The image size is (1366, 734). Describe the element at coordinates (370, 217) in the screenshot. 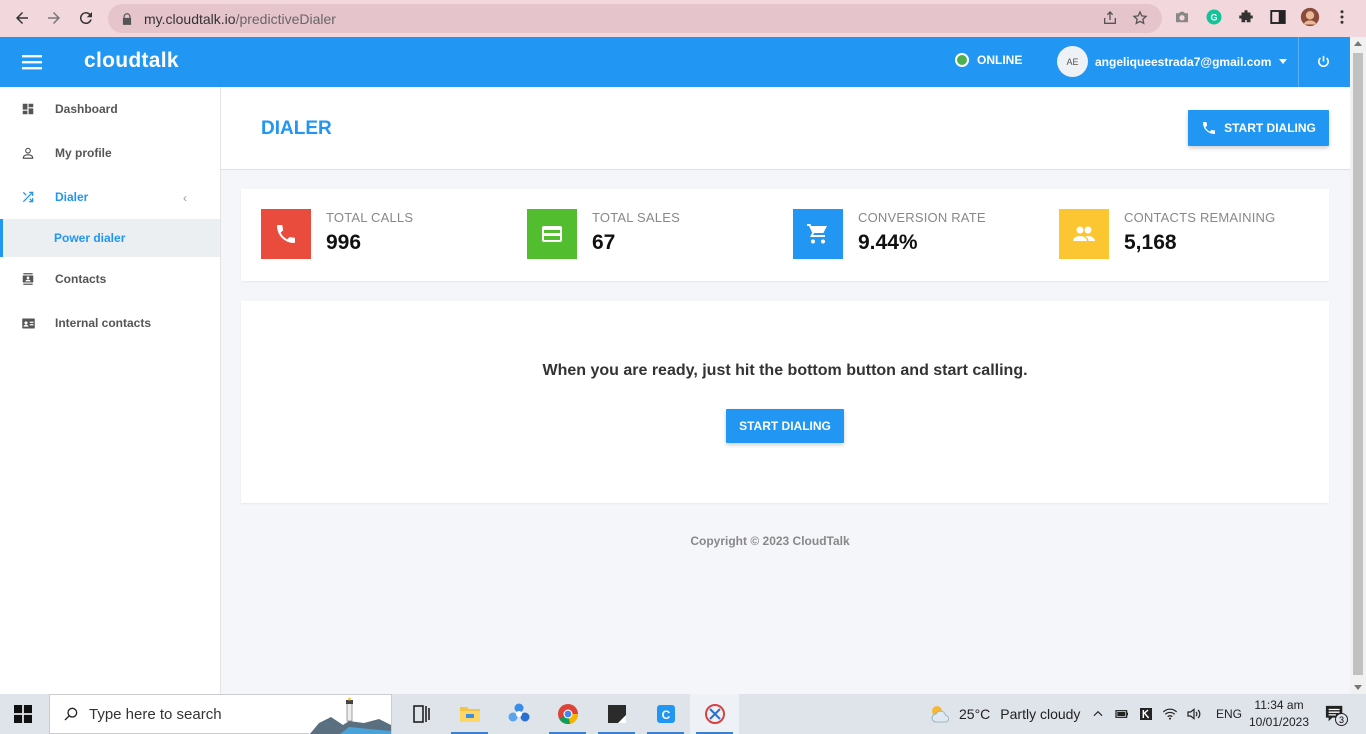

I see `stat-label: TOTAL CALLS` at that location.